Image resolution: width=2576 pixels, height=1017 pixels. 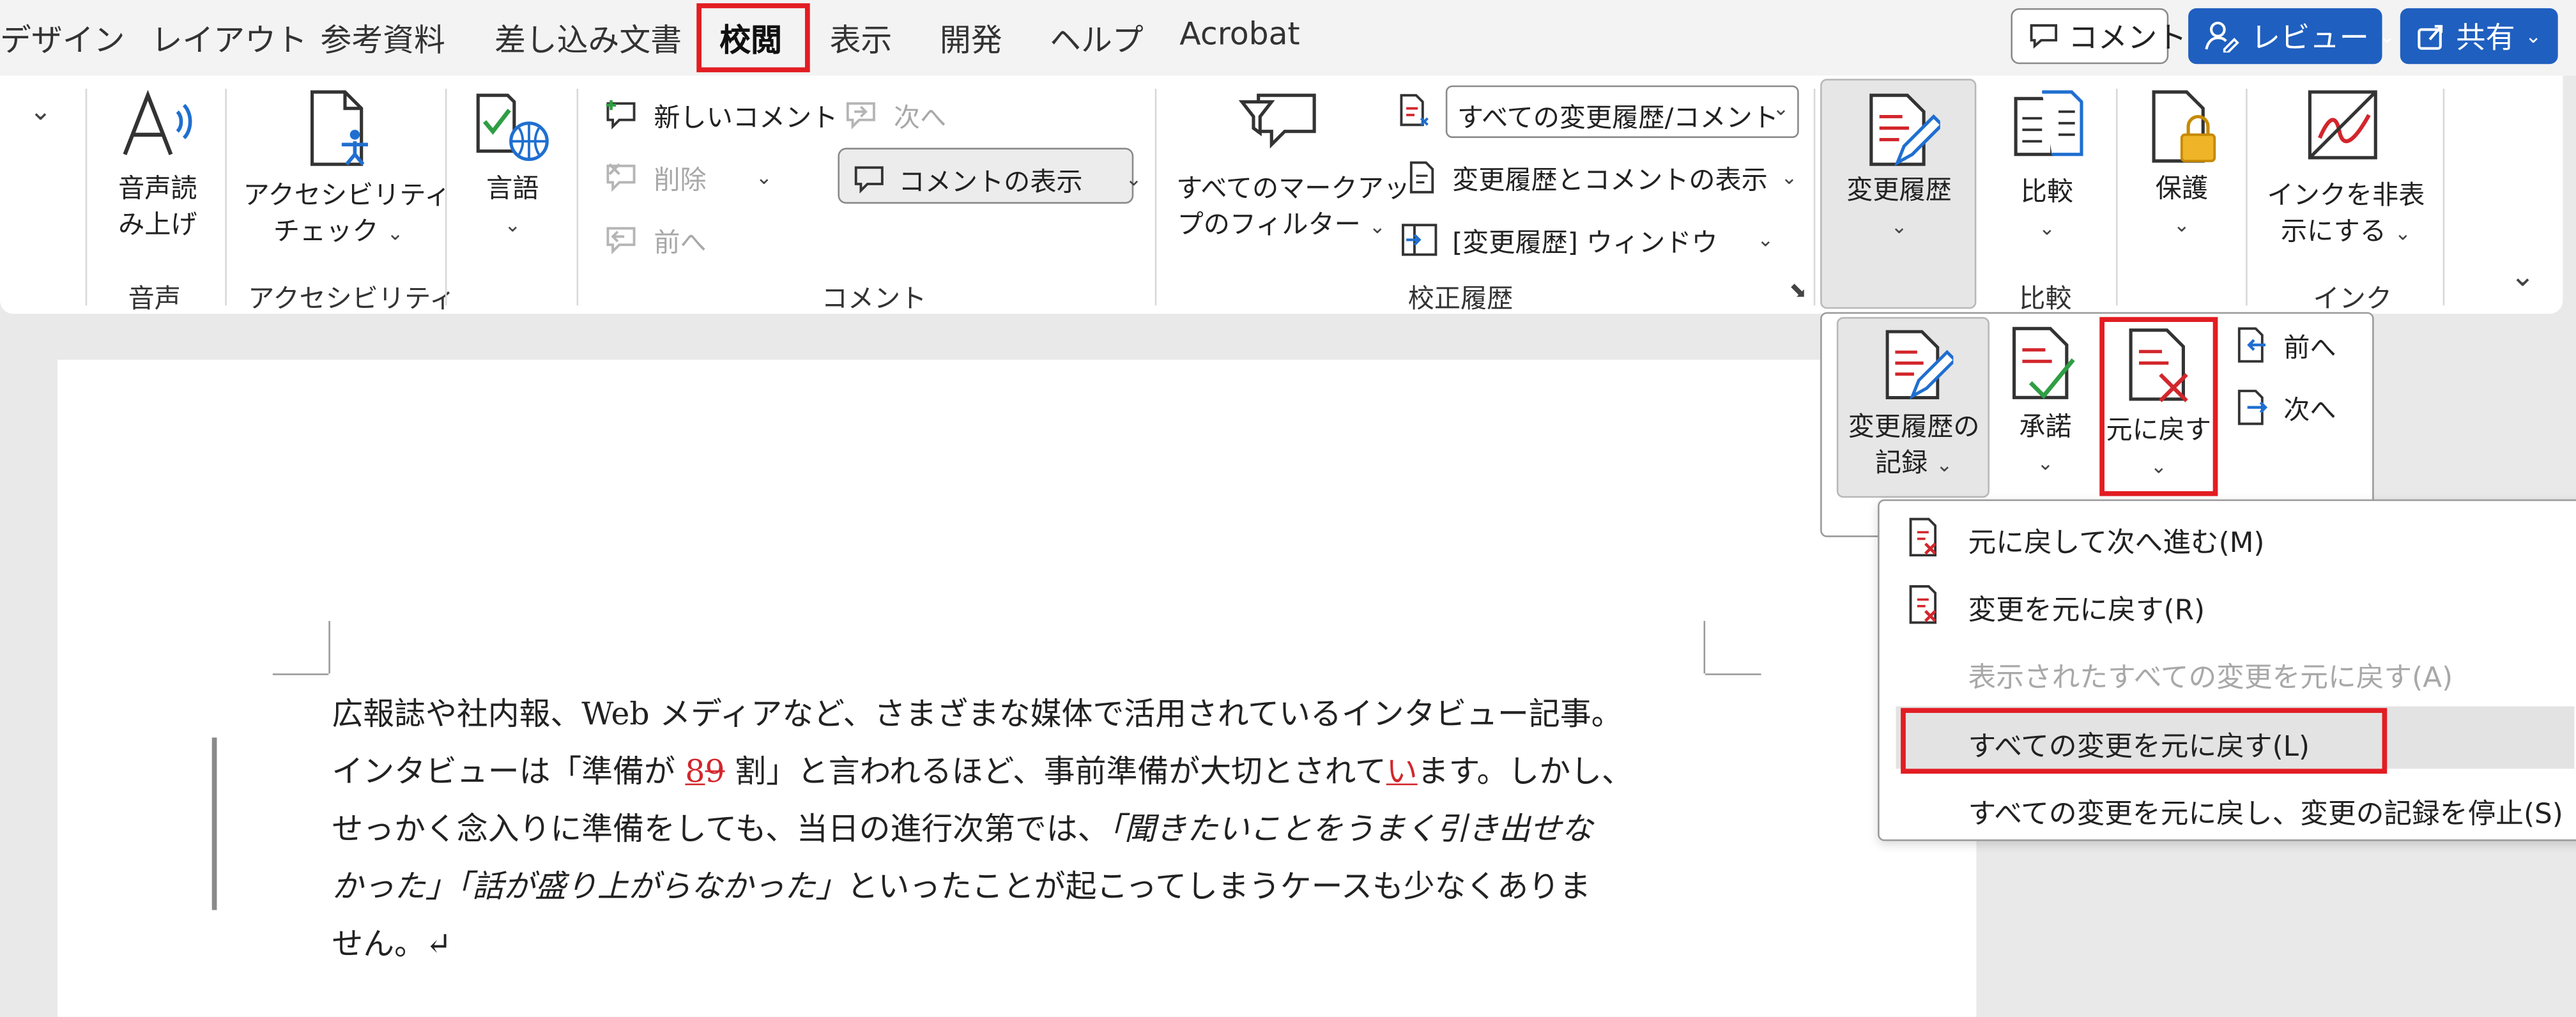 What do you see at coordinates (1798, 291) in the screenshot?
I see `dialog-launcher-icon: ⬊` at bounding box center [1798, 291].